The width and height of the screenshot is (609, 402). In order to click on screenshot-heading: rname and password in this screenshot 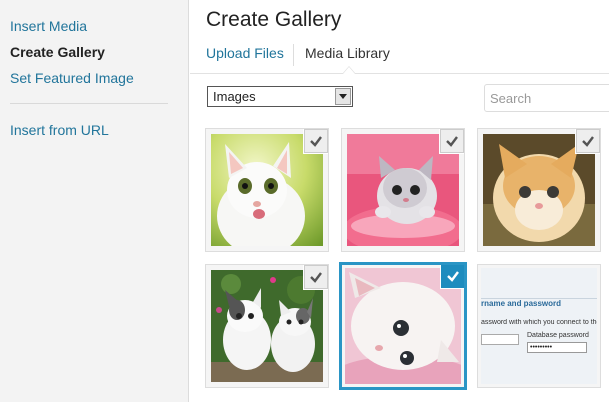, I will do `click(521, 303)`.